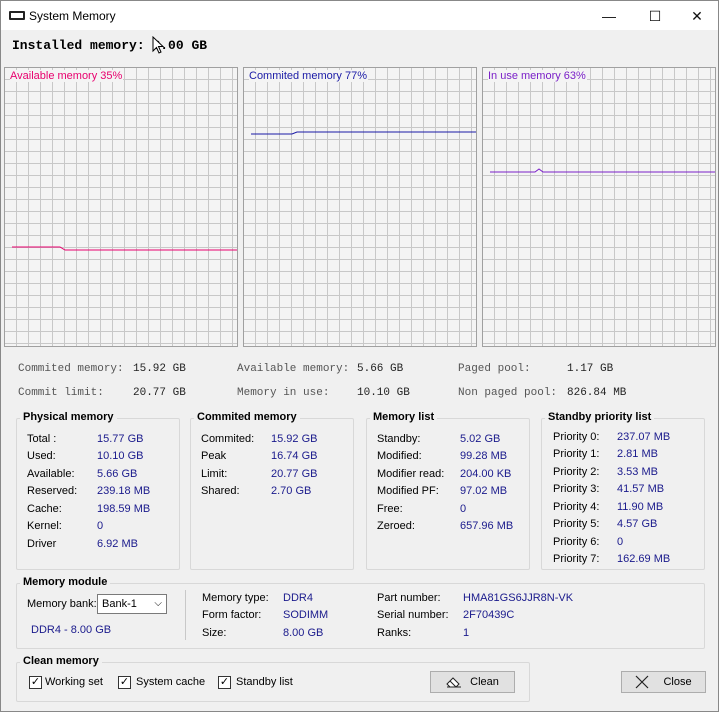  I want to click on module-separator, so click(185, 615).